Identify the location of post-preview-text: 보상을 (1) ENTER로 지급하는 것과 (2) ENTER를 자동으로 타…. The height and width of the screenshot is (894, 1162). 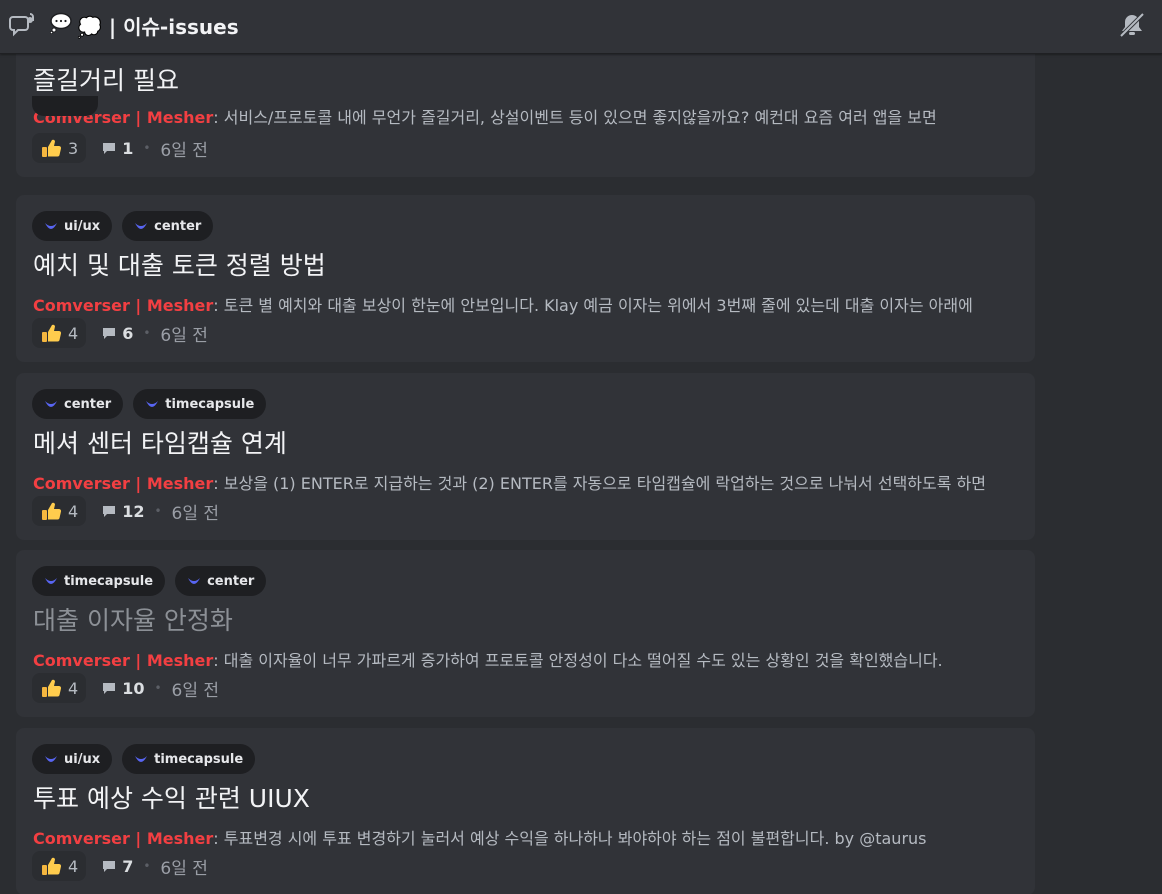
(604, 483).